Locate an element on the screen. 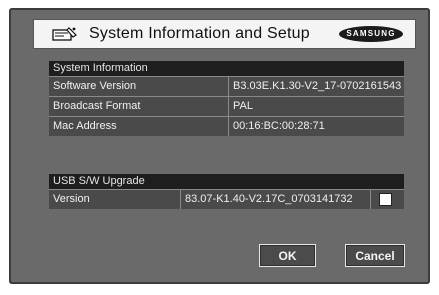 The image size is (439, 295). checkbox-cell is located at coordinates (387, 199).